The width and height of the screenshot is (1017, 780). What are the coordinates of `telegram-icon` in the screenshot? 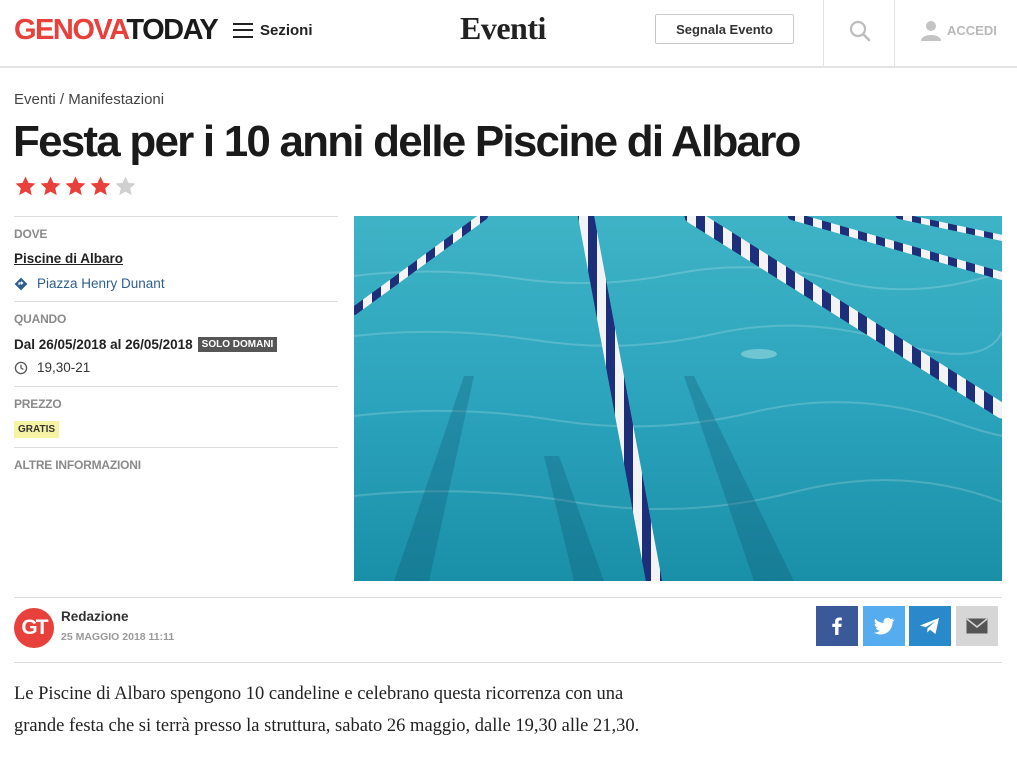 It's located at (929, 626).